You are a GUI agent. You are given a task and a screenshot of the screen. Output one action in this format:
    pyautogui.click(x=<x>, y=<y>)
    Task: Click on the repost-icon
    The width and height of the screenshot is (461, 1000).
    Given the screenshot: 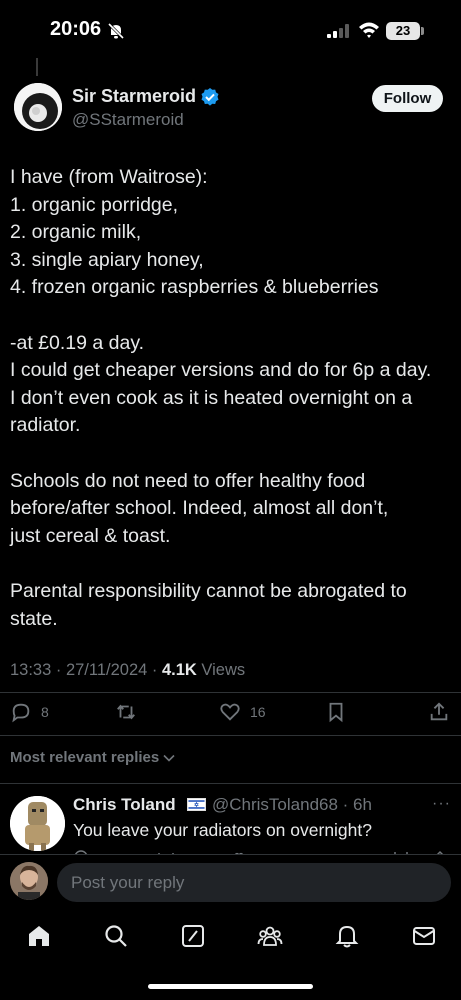 What is the action you would take?
    pyautogui.click(x=126, y=712)
    